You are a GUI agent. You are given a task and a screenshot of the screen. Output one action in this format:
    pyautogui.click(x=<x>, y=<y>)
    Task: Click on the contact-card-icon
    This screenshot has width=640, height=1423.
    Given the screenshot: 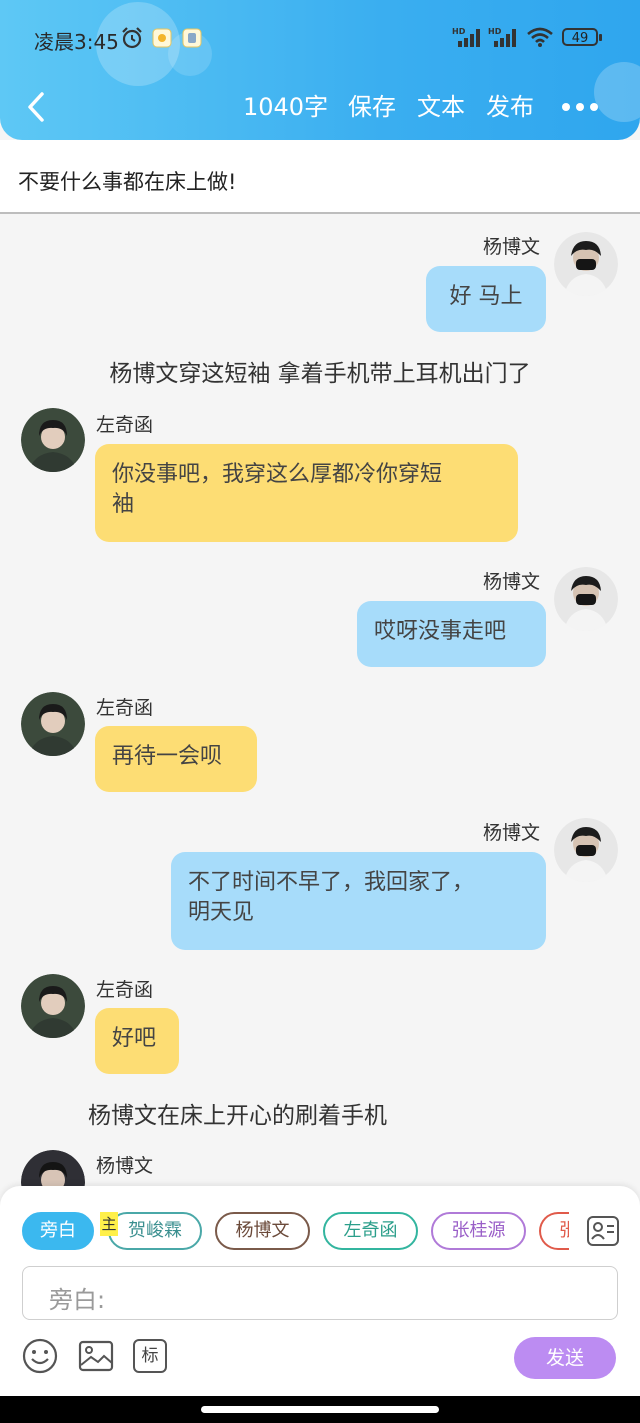 What is the action you would take?
    pyautogui.click(x=603, y=1231)
    